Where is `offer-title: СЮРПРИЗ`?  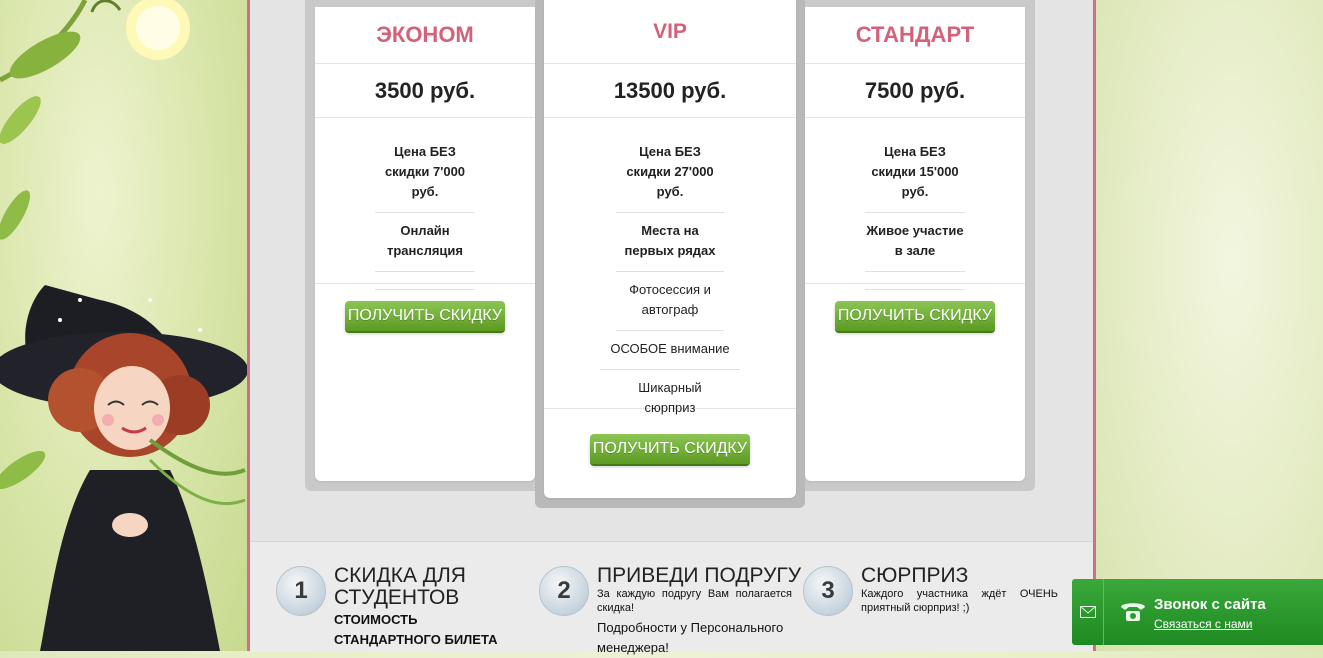
offer-title: СЮРПРИЗ is located at coordinates (915, 575).